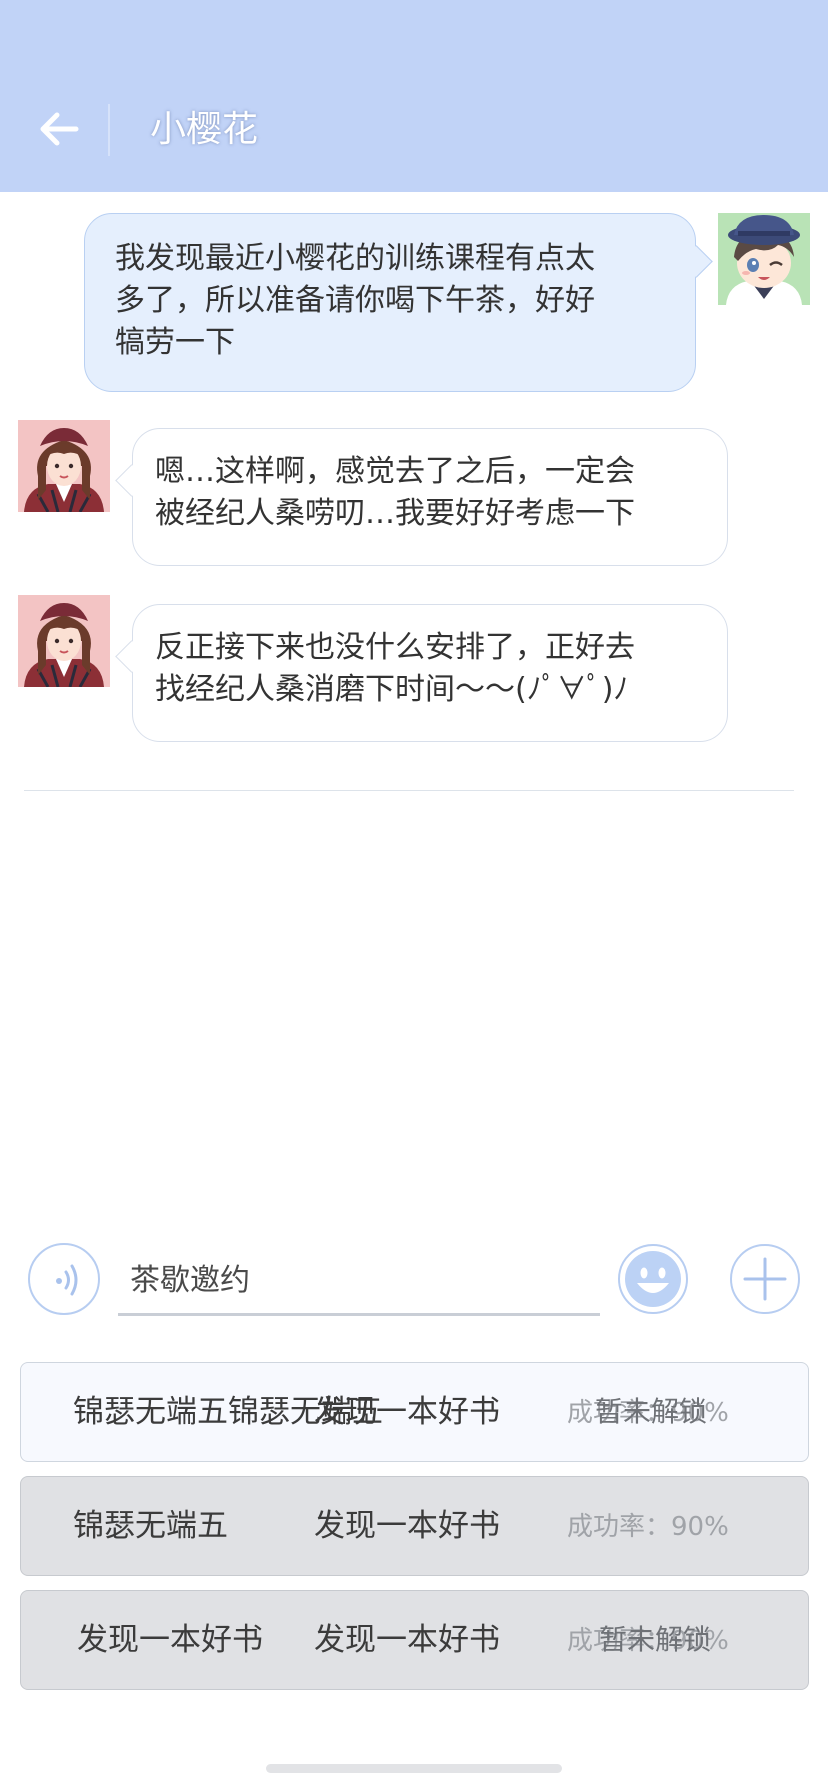 The height and width of the screenshot is (1792, 828). Describe the element at coordinates (414, 1768) in the screenshot. I see `home-indicator` at that location.